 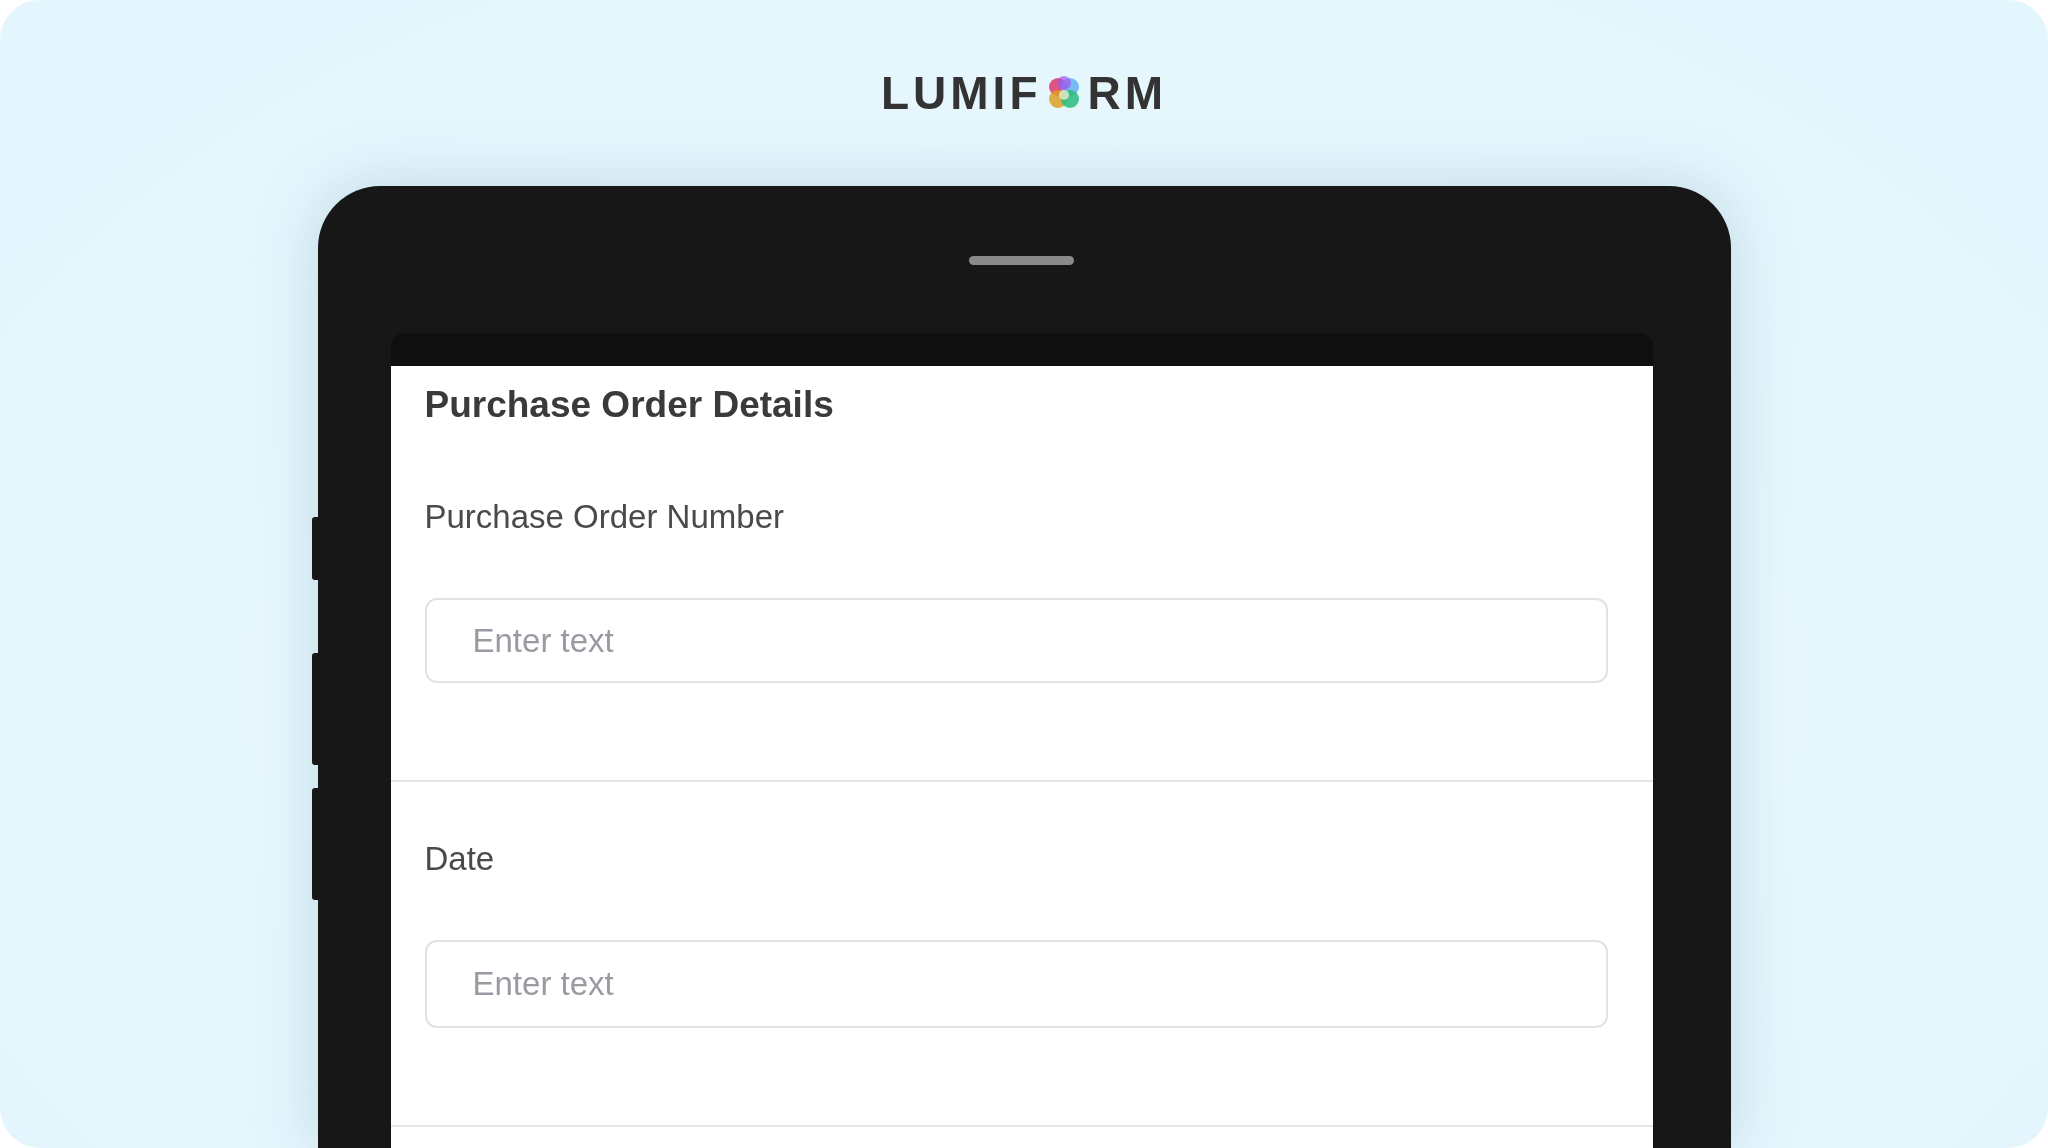 What do you see at coordinates (629, 405) in the screenshot?
I see `form-title: Purchase Order Details` at bounding box center [629, 405].